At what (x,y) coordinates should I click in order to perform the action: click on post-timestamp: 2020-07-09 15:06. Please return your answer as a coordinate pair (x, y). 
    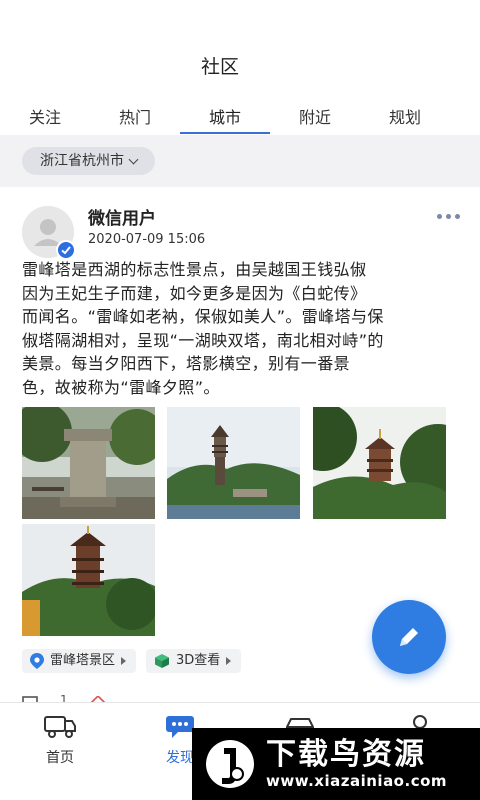
    Looking at the image, I should click on (147, 239).